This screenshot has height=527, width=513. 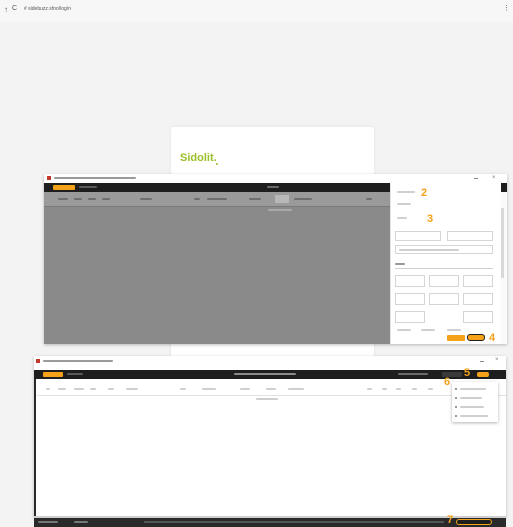 I want to click on input-value, so click(x=429, y=250).